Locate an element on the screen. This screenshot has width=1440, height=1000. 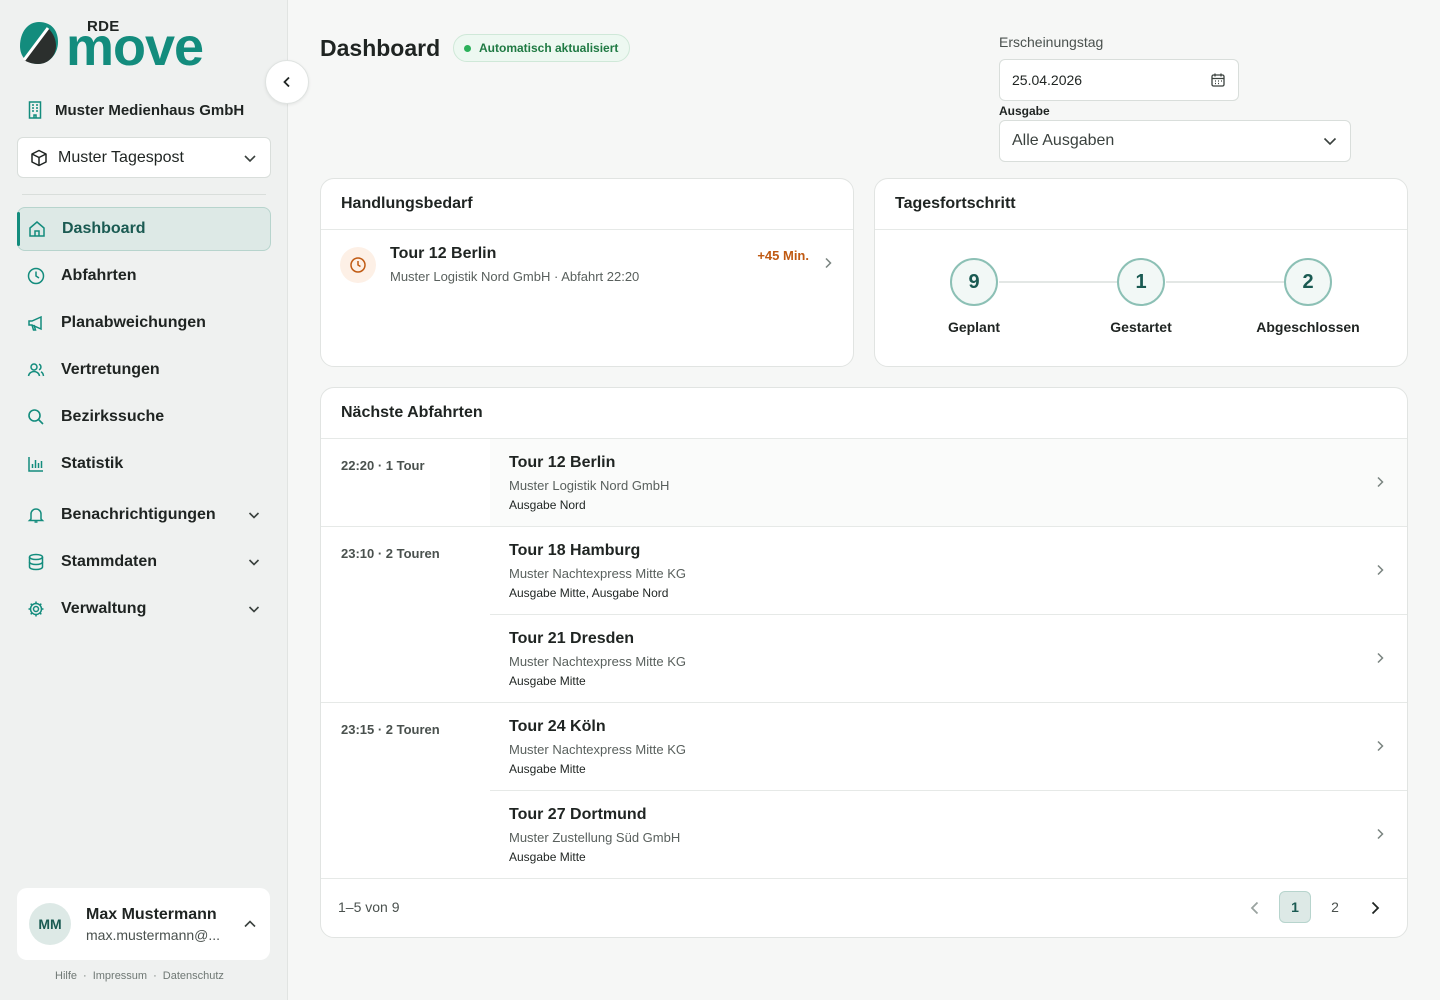
edition-label: Ausgabe is located at coordinates (1024, 111).